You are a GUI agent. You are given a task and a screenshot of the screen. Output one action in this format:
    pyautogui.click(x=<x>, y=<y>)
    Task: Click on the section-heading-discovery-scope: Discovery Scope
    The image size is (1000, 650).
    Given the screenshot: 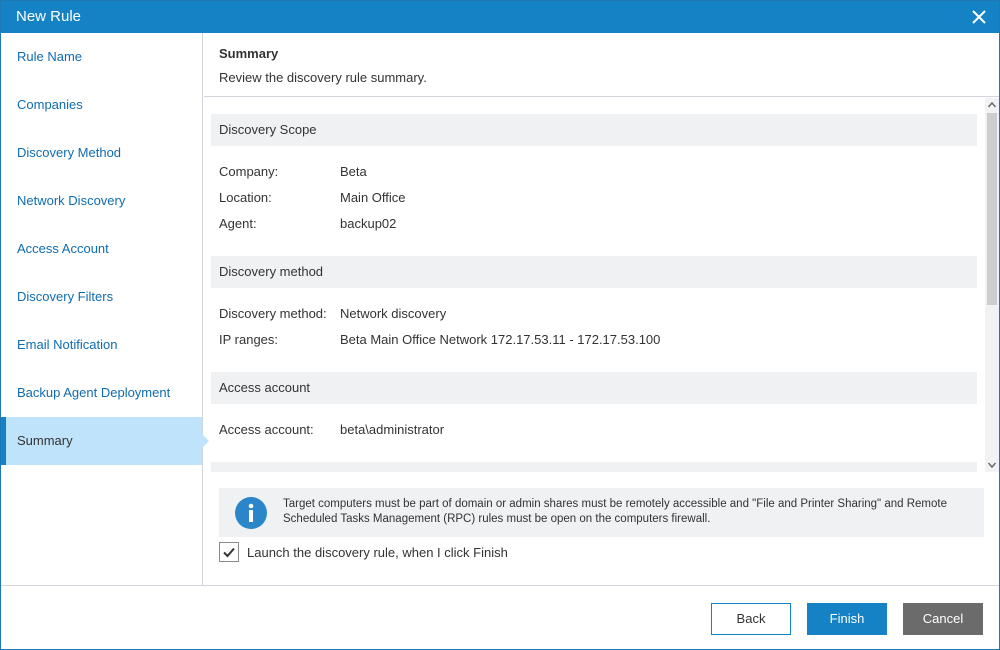 What is the action you would take?
    pyautogui.click(x=594, y=130)
    